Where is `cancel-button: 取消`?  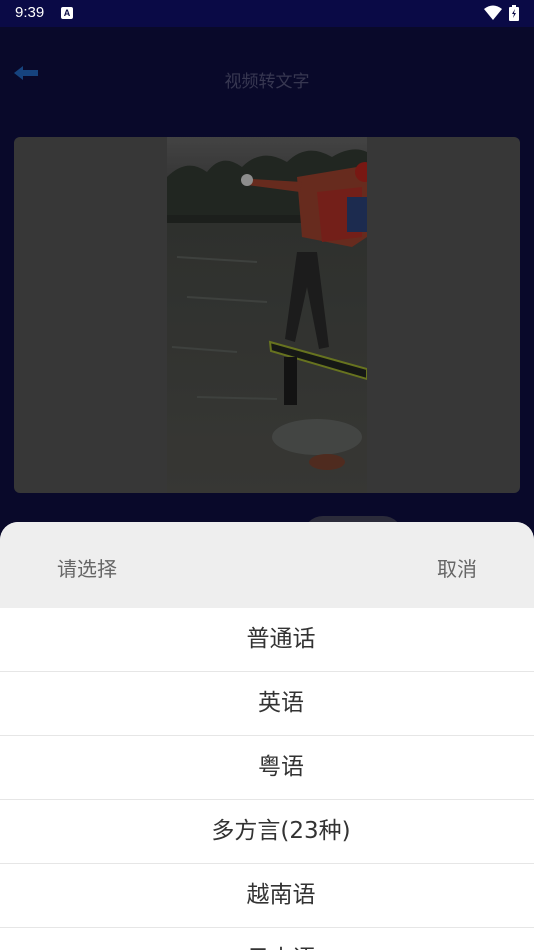
cancel-button: 取消 is located at coordinates (457, 567).